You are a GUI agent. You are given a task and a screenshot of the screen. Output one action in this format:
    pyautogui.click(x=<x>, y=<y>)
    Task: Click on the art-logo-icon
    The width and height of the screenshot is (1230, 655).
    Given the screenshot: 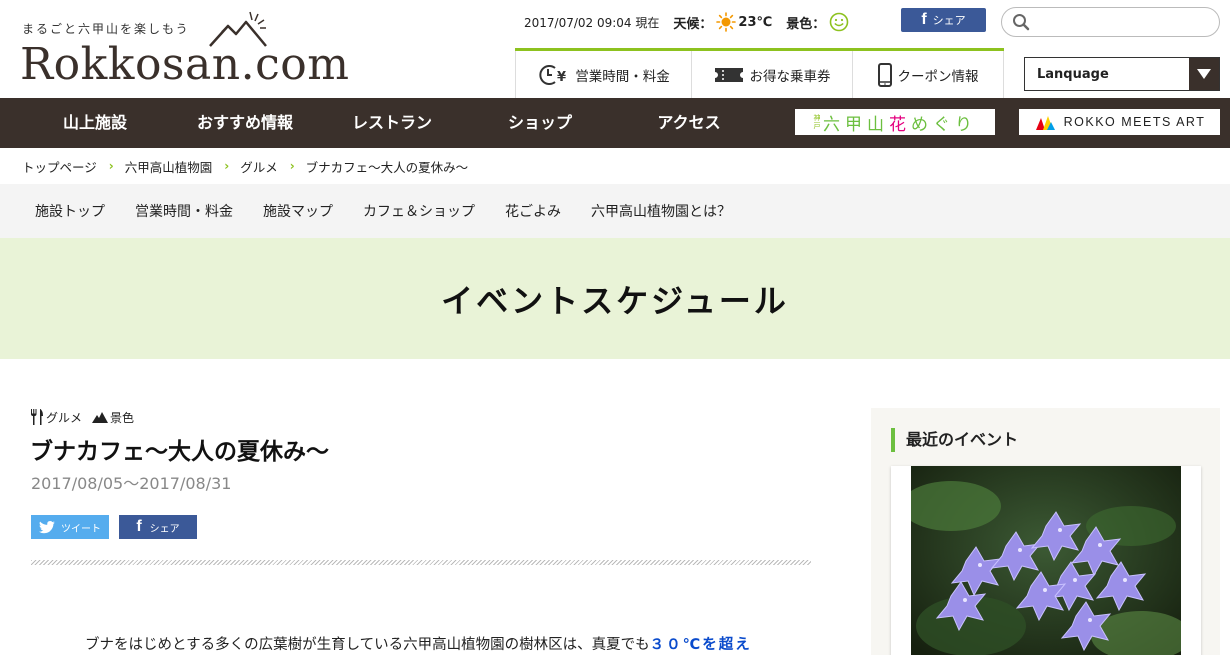 What is the action you would take?
    pyautogui.click(x=1045, y=123)
    